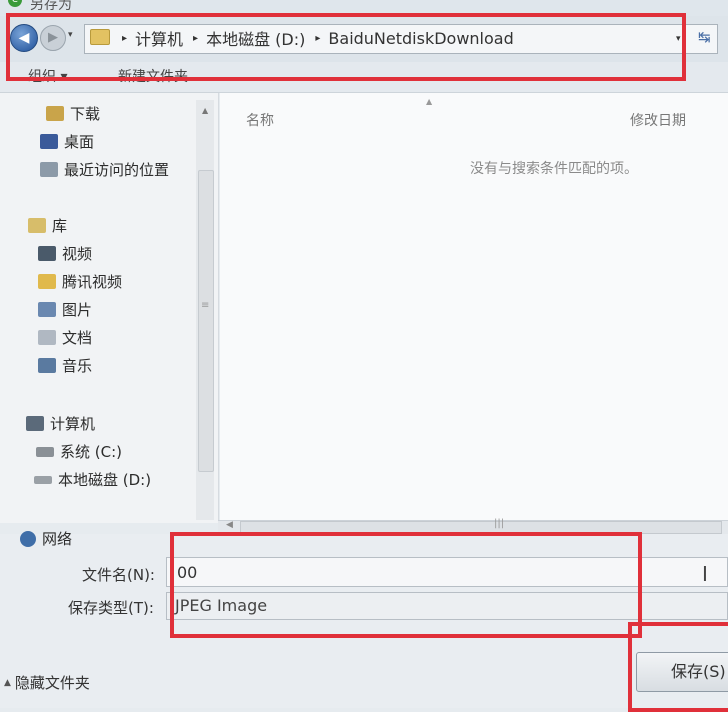  Describe the element at coordinates (28, 538) in the screenshot. I see `network-icon` at that location.